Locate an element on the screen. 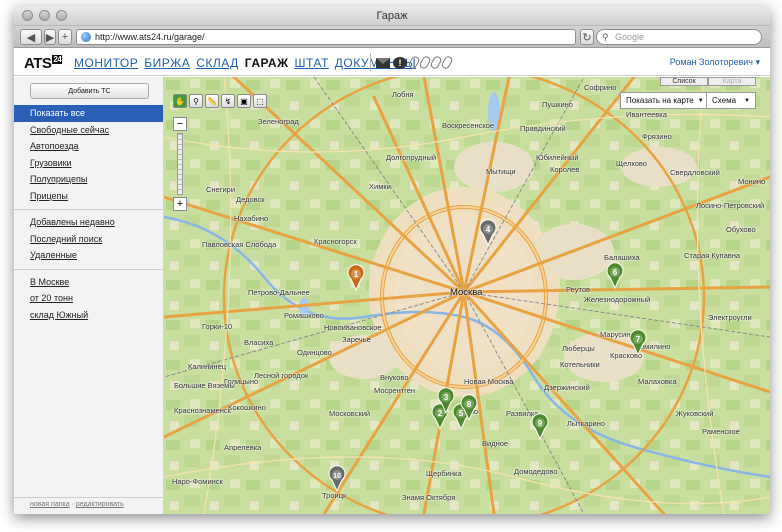  logo: ATS 24 is located at coordinates (43, 63).